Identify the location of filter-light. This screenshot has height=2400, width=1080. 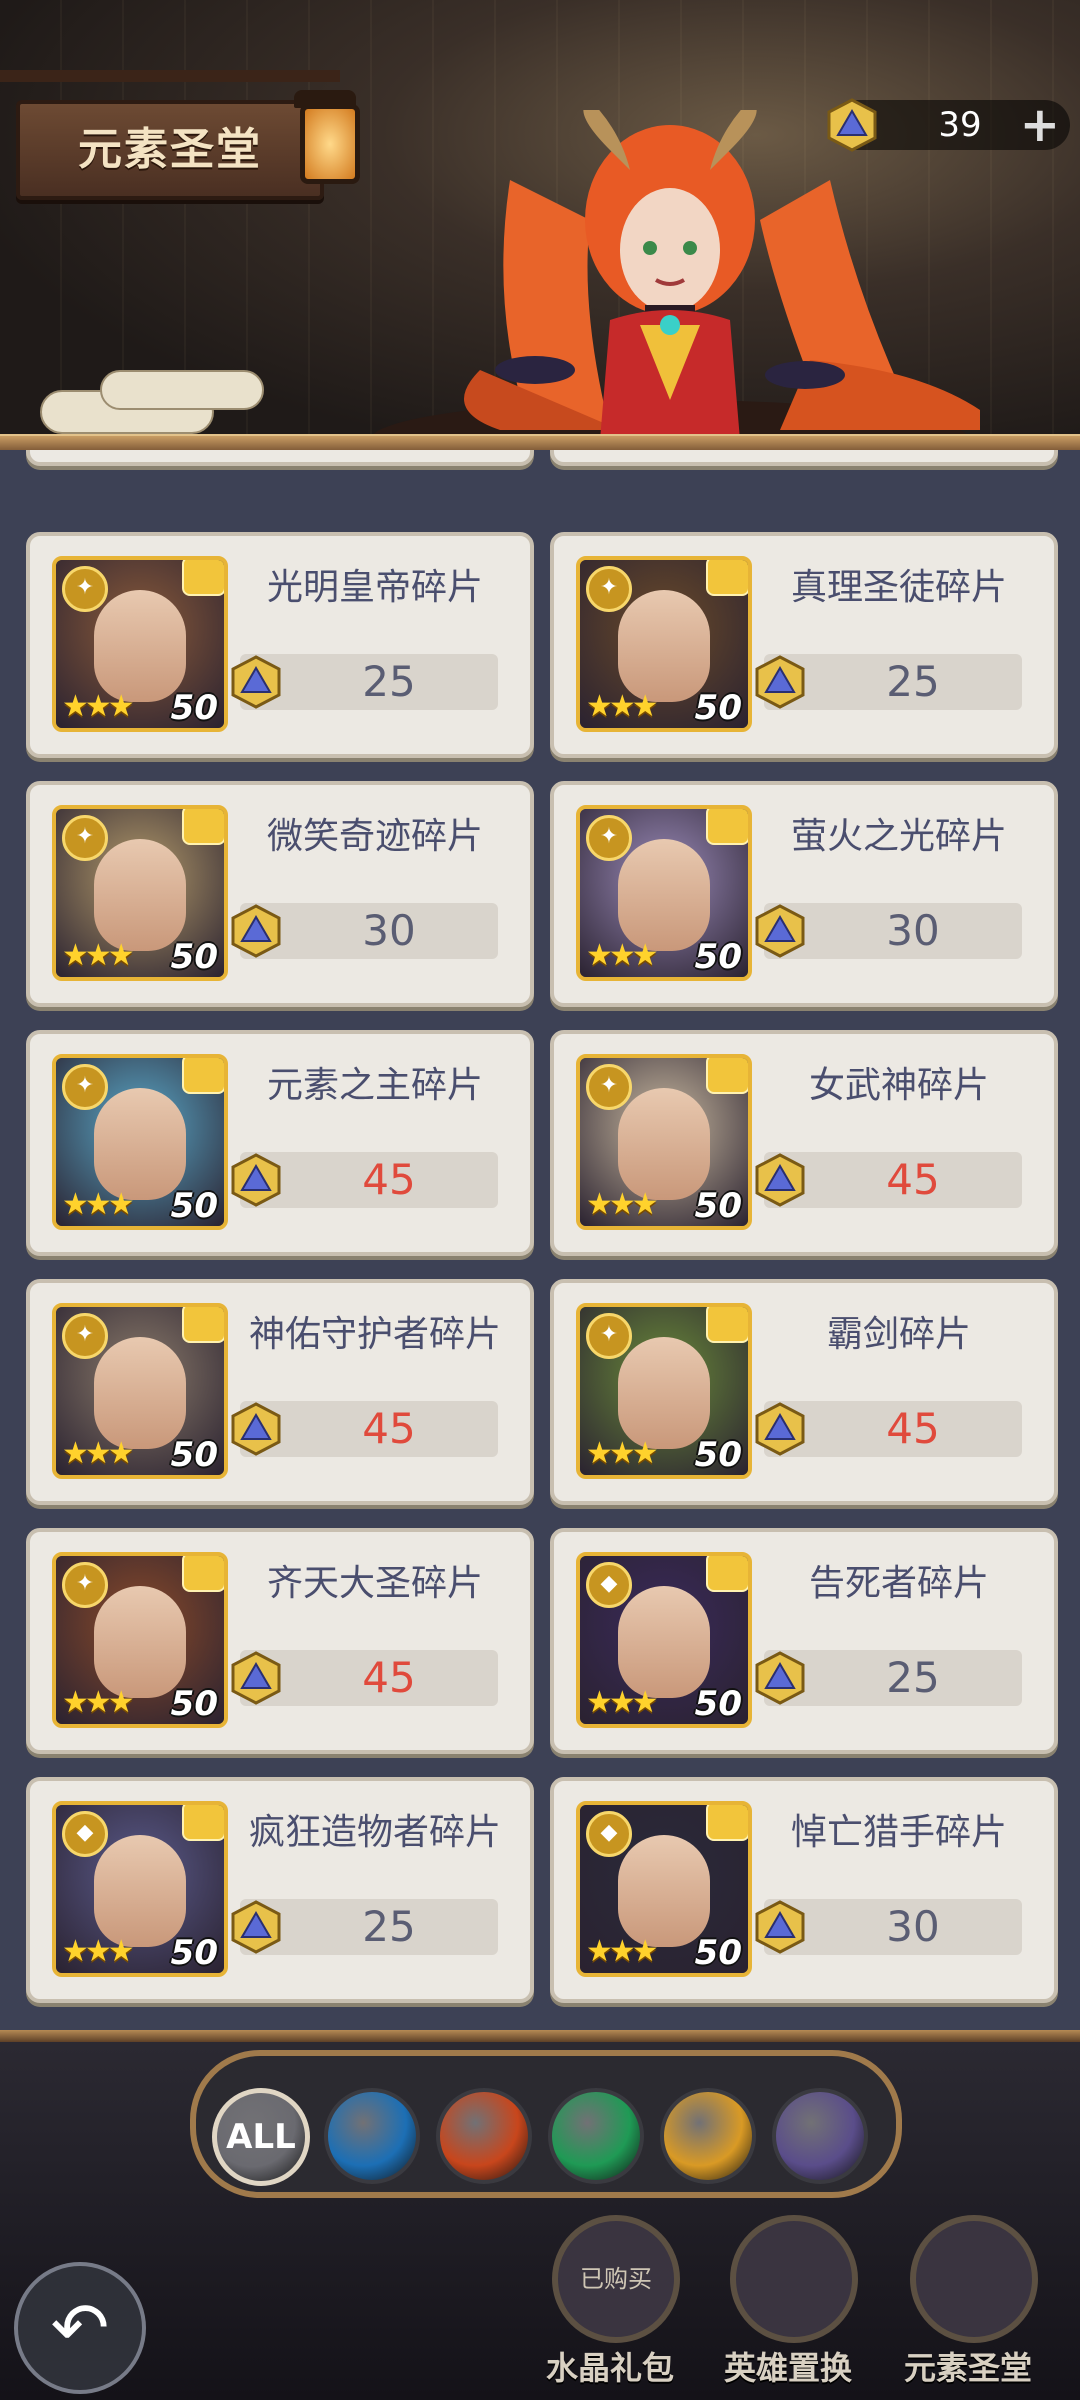
(708, 2136).